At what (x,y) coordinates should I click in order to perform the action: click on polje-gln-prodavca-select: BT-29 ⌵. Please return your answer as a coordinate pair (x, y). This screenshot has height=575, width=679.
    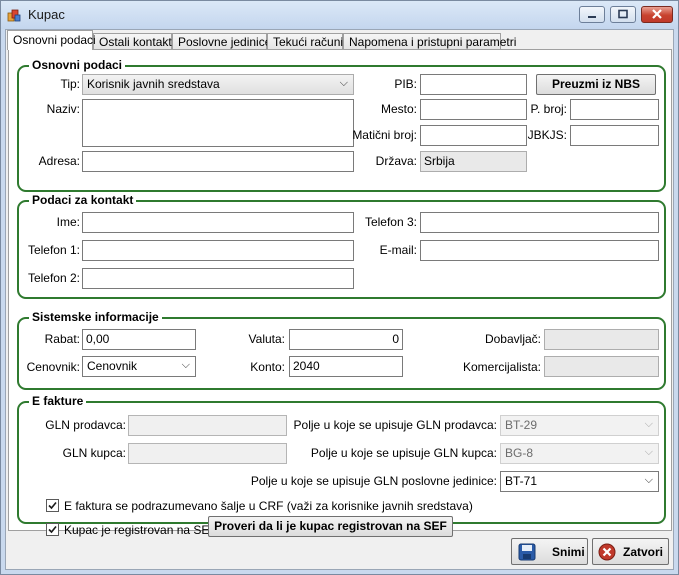
    Looking at the image, I should click on (579, 425).